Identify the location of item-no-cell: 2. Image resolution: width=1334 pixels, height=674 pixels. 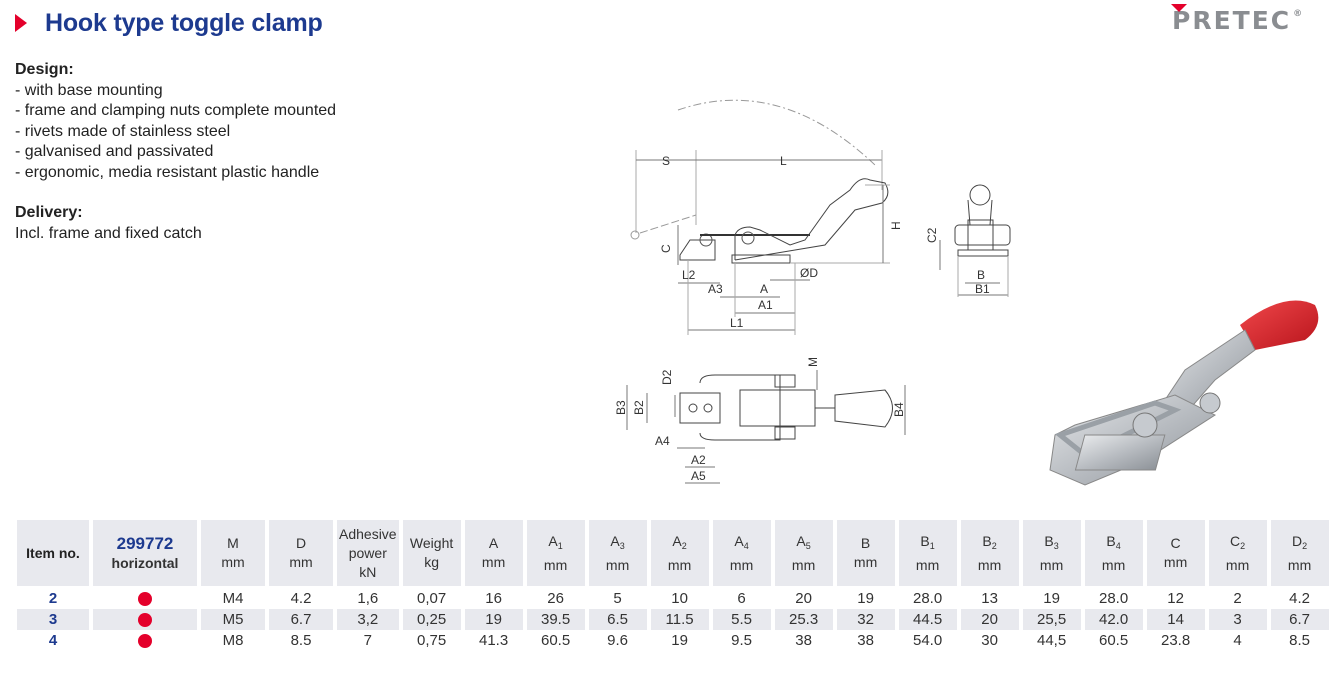
(53, 598).